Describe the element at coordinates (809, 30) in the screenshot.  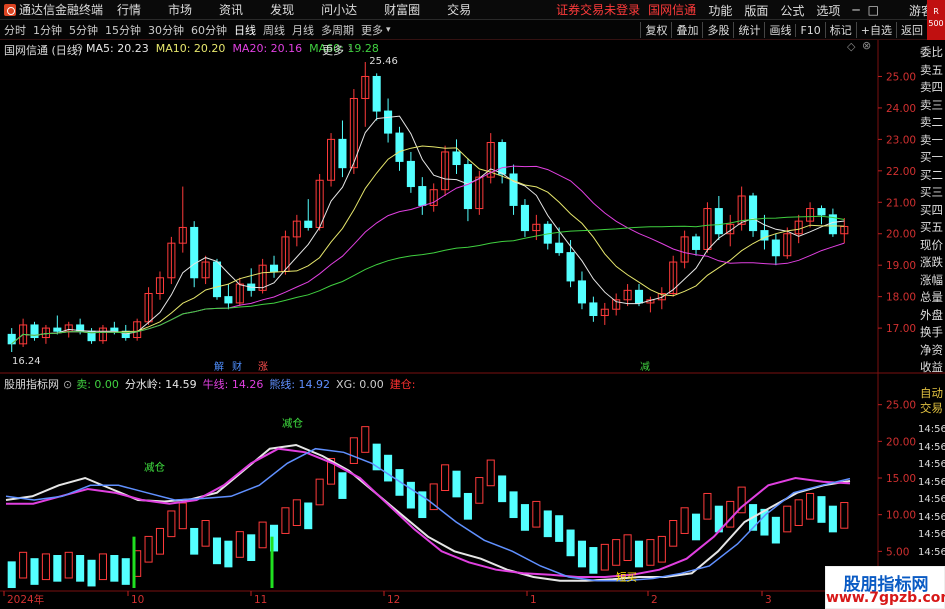
I see `btn-f10: F10` at that location.